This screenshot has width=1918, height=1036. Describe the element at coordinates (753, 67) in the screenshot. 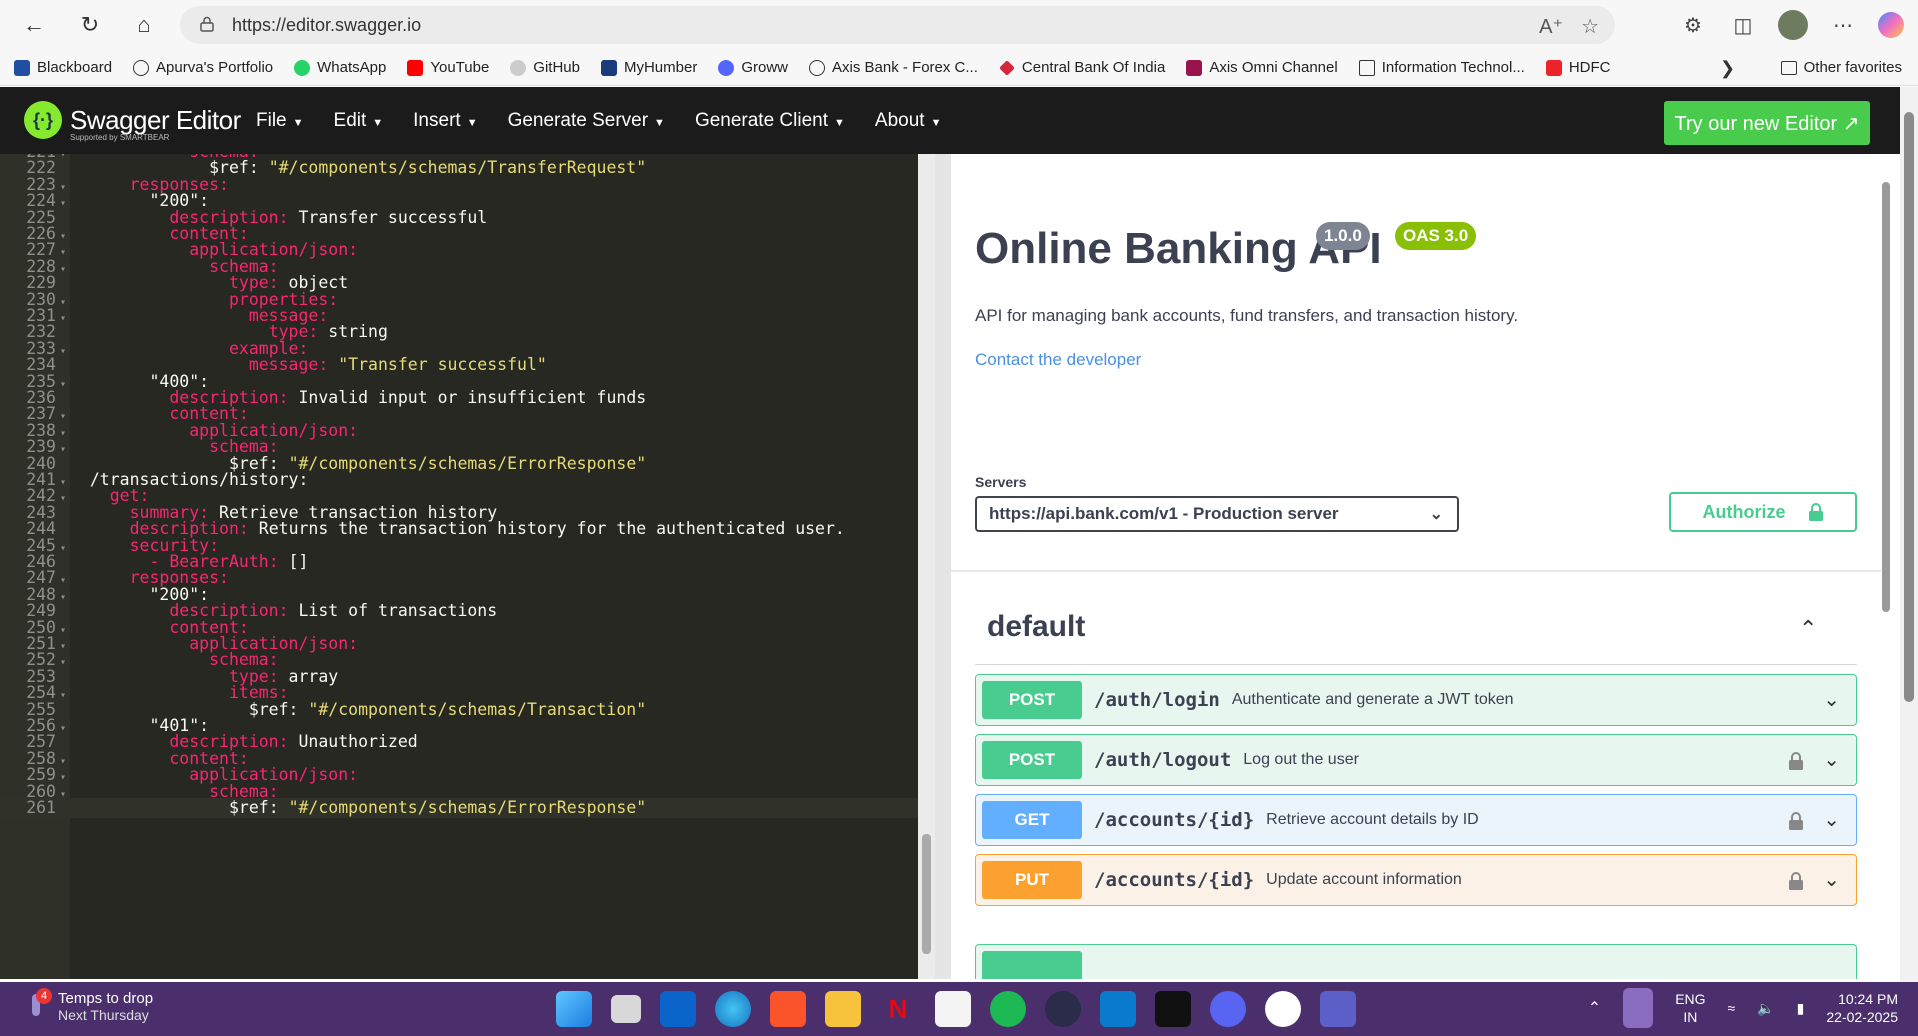

I see `bookmark-item: Groww` at that location.